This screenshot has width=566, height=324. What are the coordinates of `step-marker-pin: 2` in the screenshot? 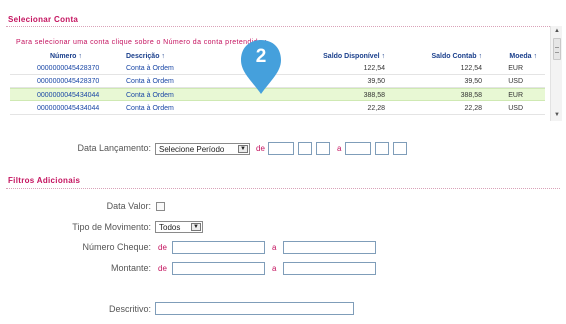 It's located at (261, 67).